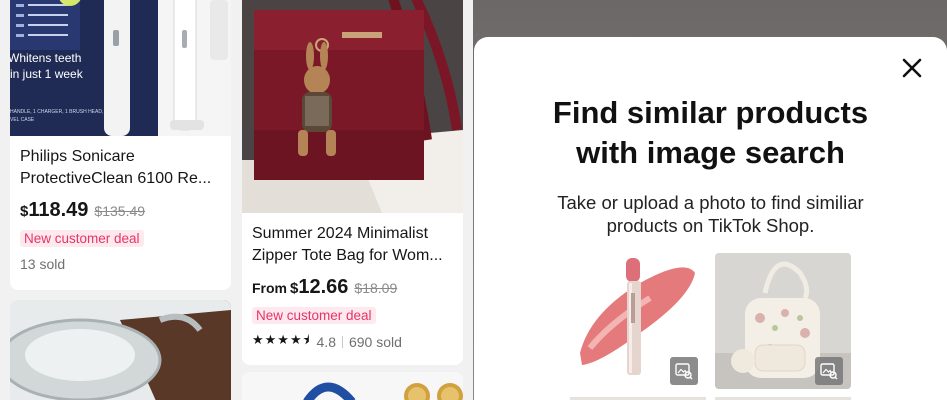 This screenshot has width=947, height=400. What do you see at coordinates (340, 233) in the screenshot?
I see `product-title-line1: Summer 2024 Minimalist` at bounding box center [340, 233].